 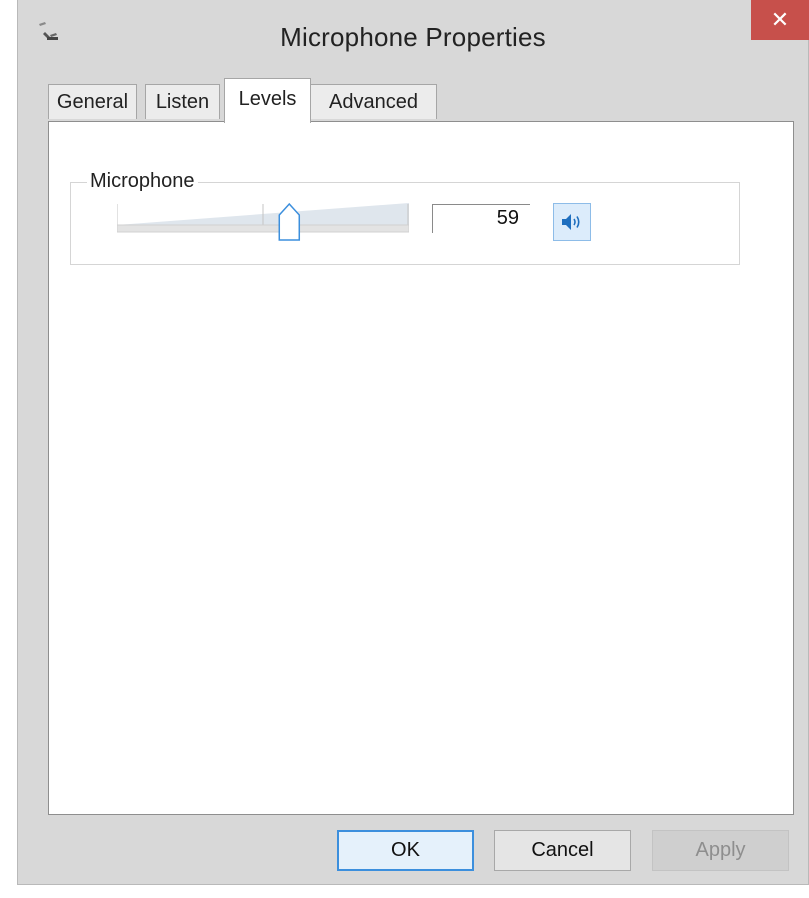 I want to click on title-bar: Microphone Properties ✕, so click(x=413, y=41).